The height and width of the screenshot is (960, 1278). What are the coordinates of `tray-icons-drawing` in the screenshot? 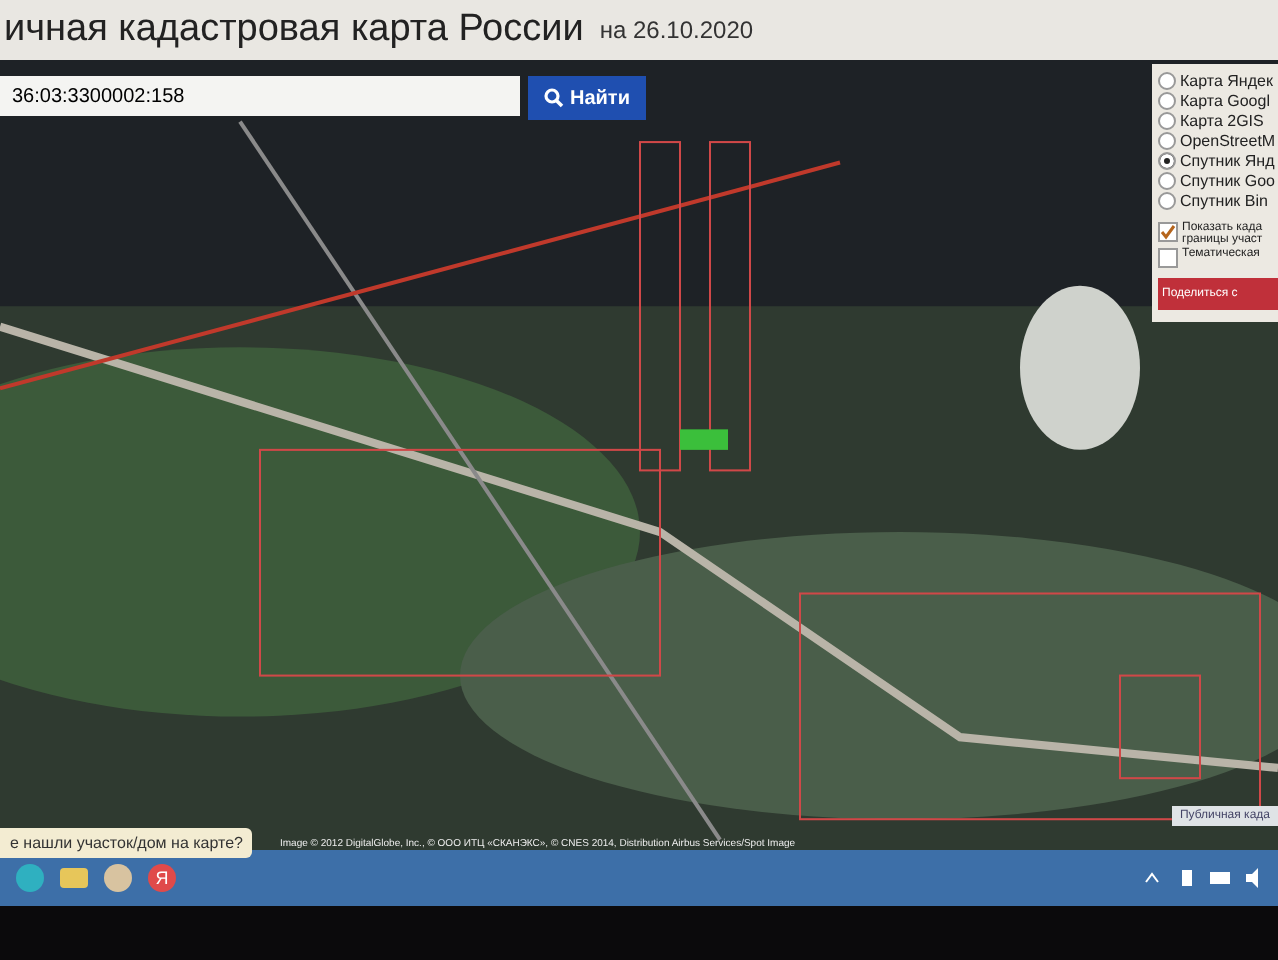 It's located at (1202, 878).